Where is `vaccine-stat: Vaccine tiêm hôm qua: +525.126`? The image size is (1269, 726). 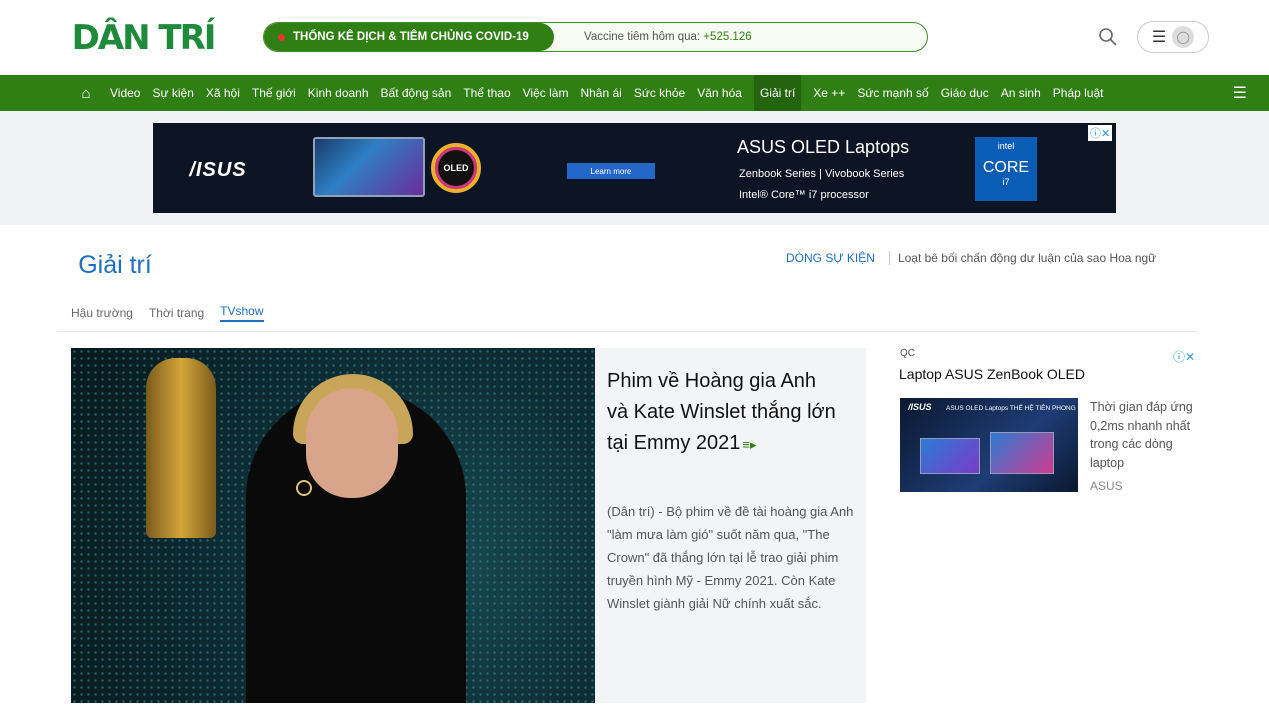
vaccine-stat: Vaccine tiêm hôm qua: +525.126 is located at coordinates (668, 37).